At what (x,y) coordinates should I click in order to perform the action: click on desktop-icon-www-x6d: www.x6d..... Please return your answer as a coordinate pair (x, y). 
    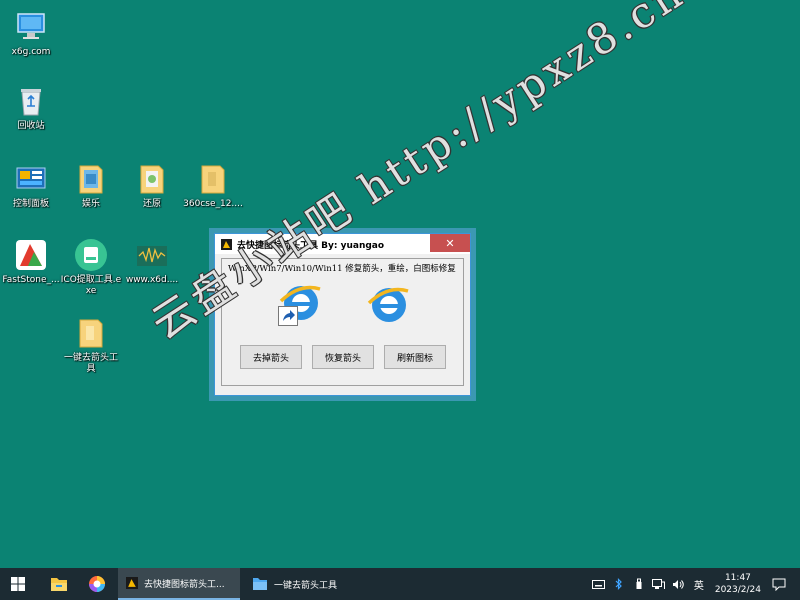
    Looking at the image, I should click on (152, 262).